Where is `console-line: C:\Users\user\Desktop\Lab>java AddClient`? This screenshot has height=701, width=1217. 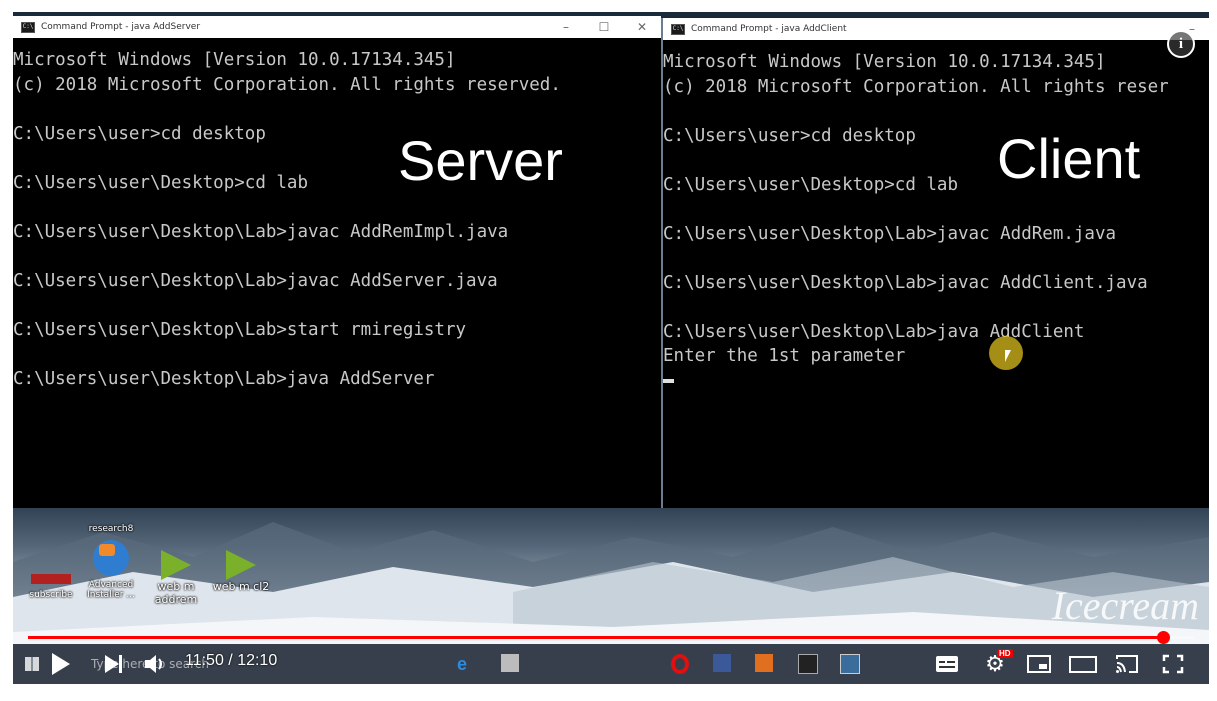 console-line: C:\Users\user\Desktop\Lab>java AddClient is located at coordinates (874, 331).